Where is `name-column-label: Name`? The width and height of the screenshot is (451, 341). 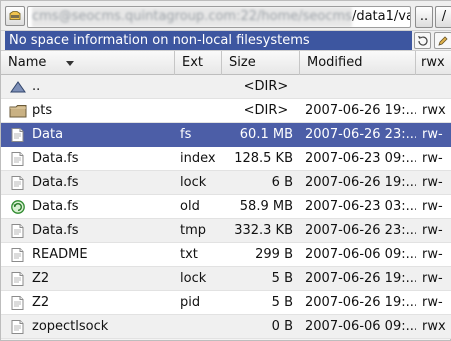 name-column-label: Name is located at coordinates (27, 62).